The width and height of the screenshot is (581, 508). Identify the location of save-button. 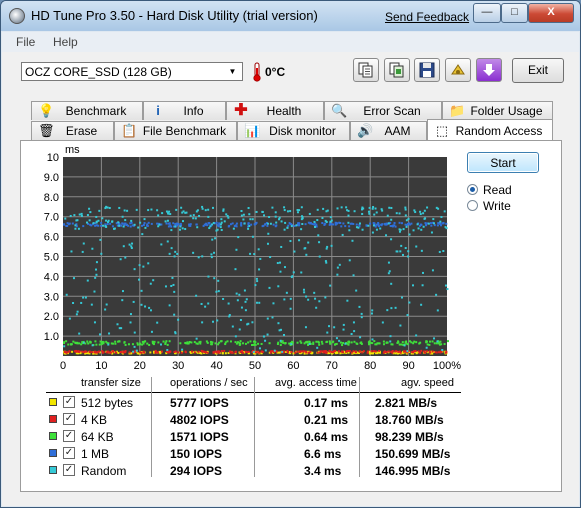
(427, 70).